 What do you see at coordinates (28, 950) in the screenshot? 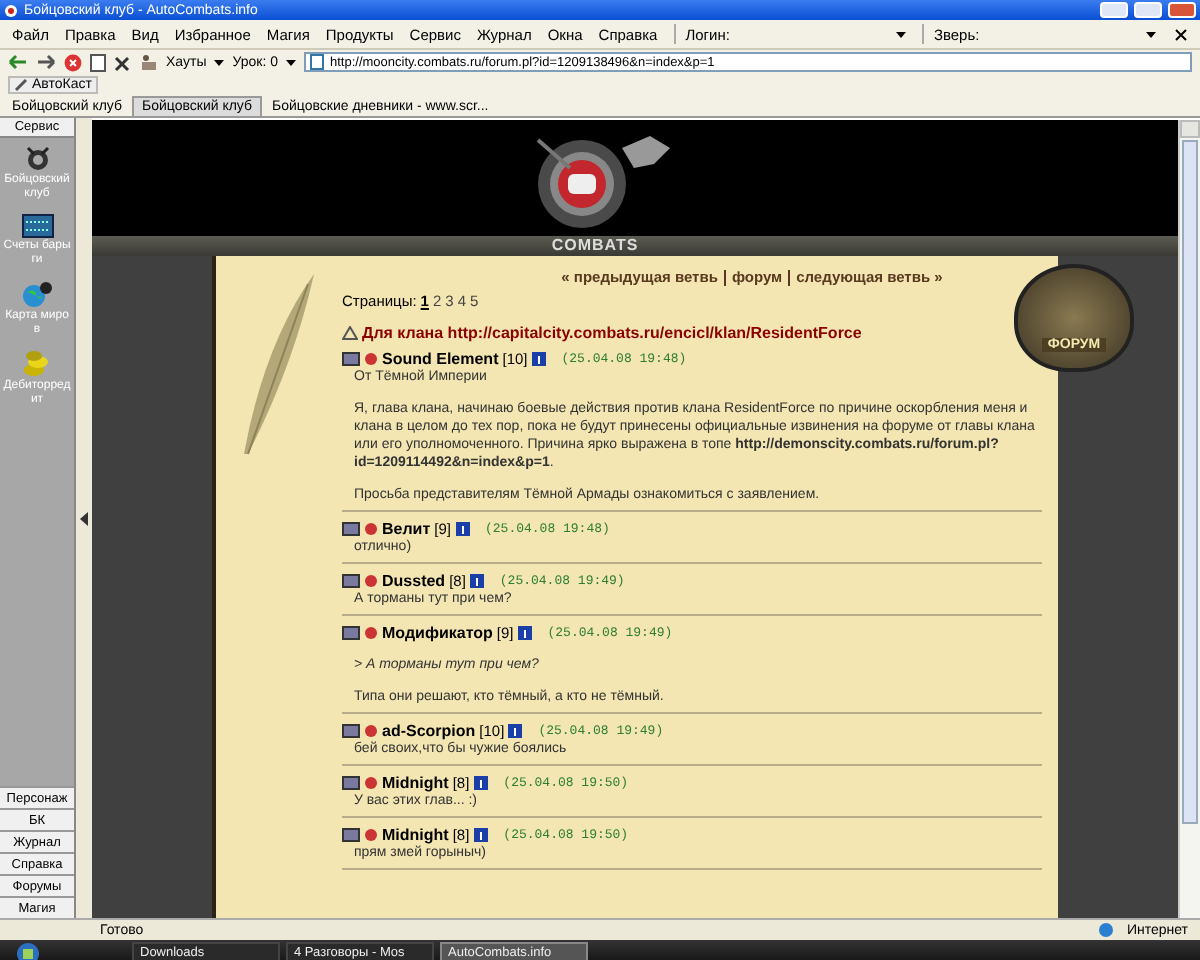
I see `start-orb-icon` at bounding box center [28, 950].